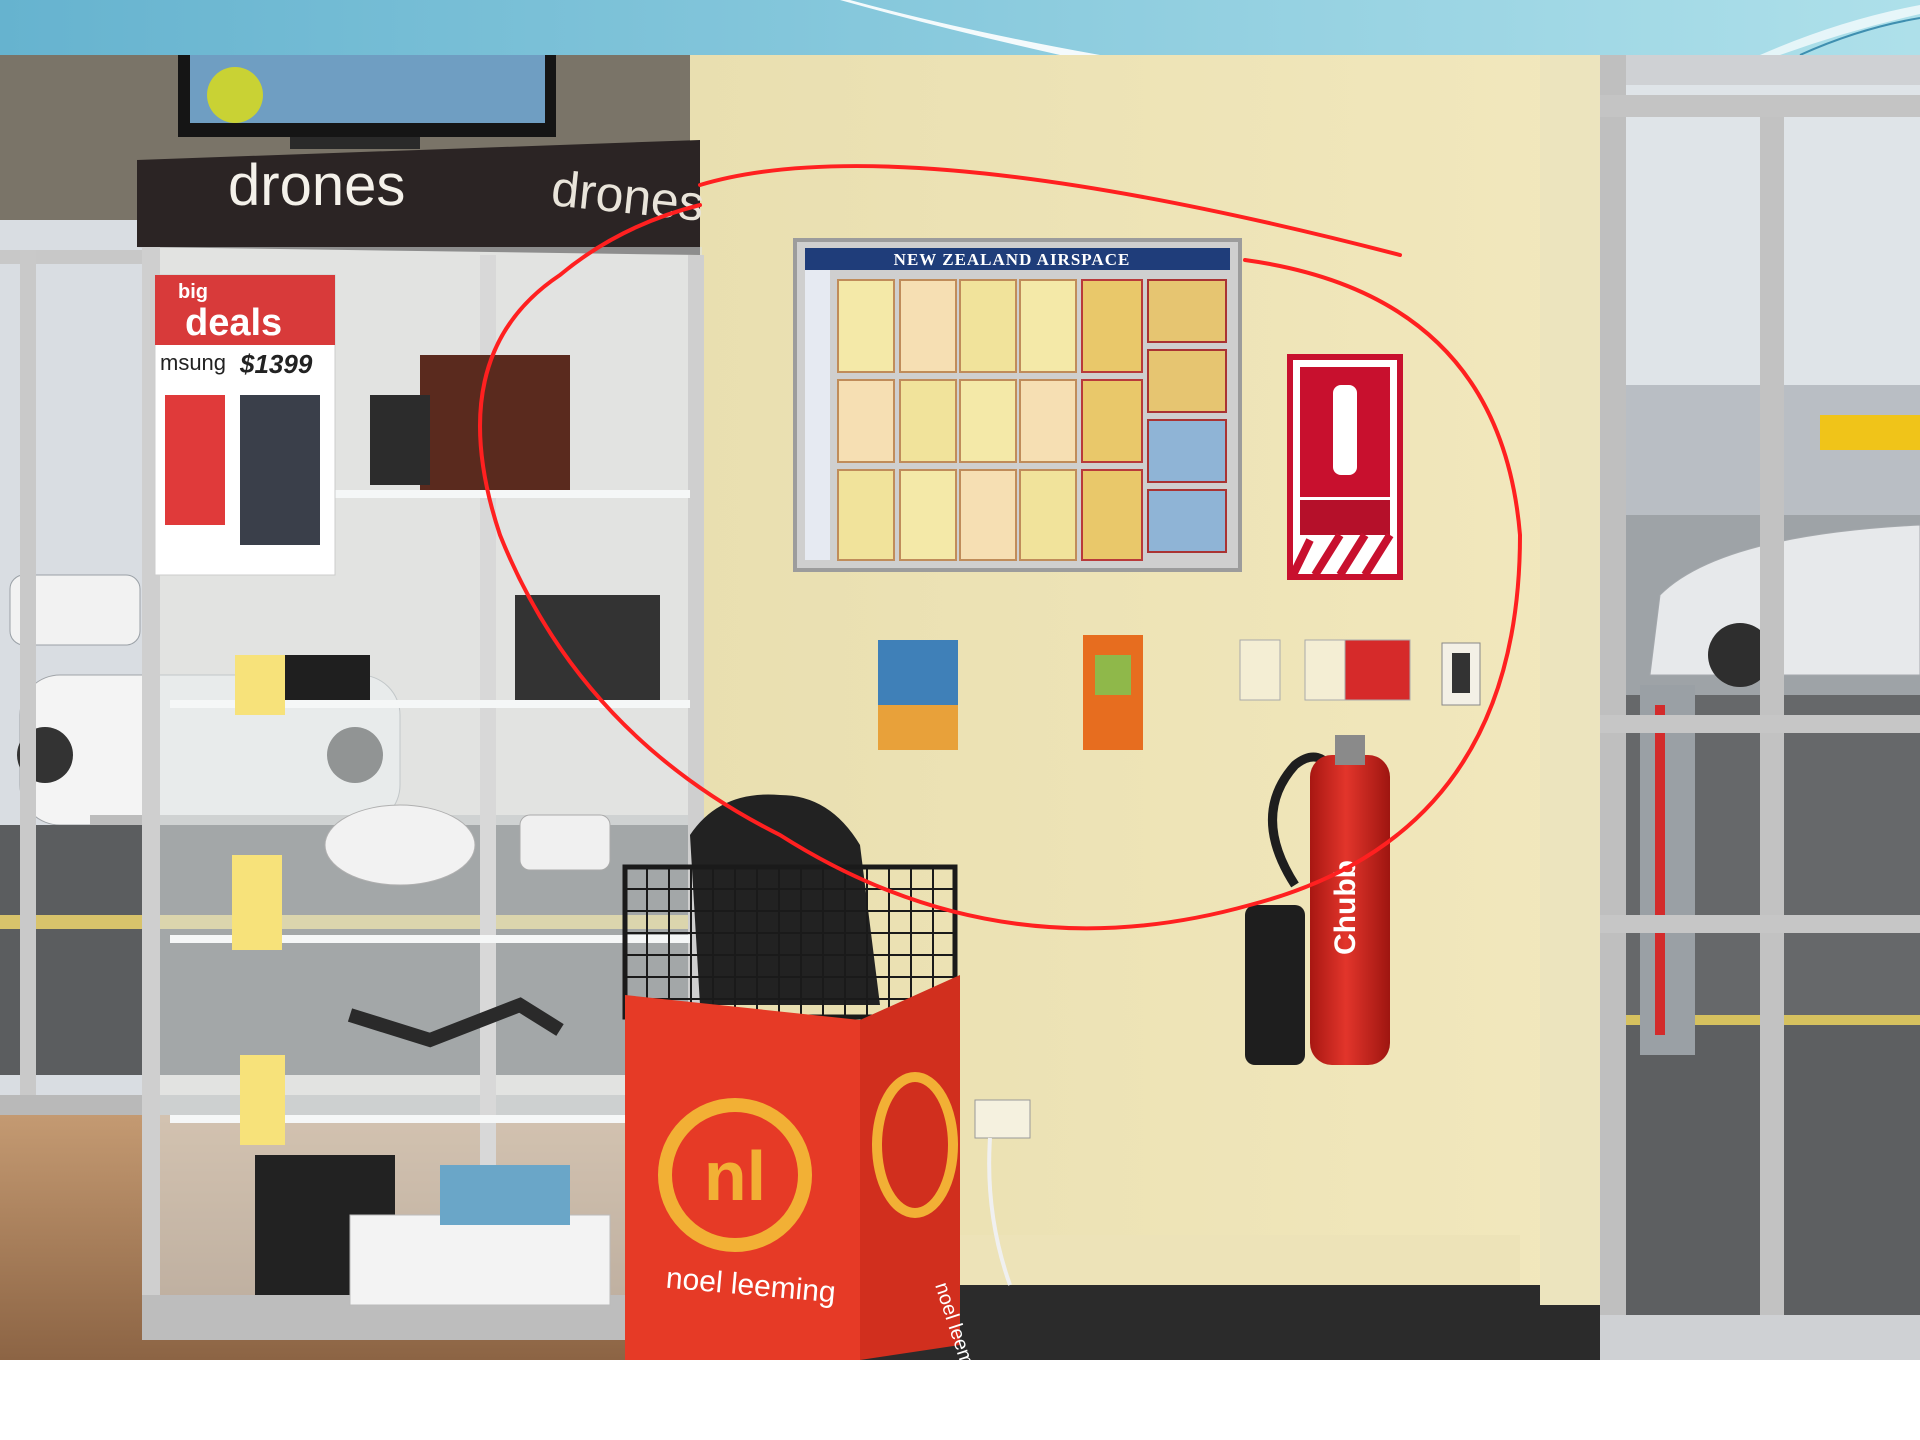  I want to click on promo-brand: msung, so click(193, 362).